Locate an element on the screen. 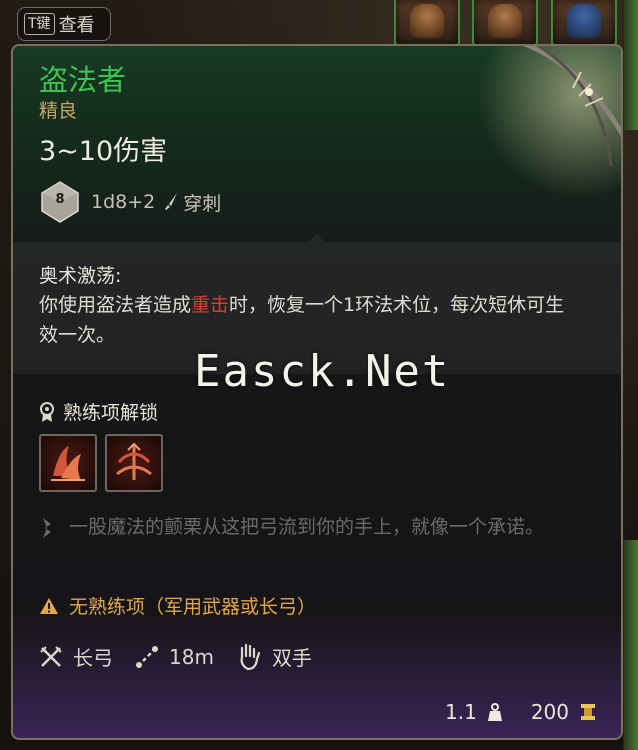  proficiency-unlock-row: 熟练项解锁 is located at coordinates (98, 411).